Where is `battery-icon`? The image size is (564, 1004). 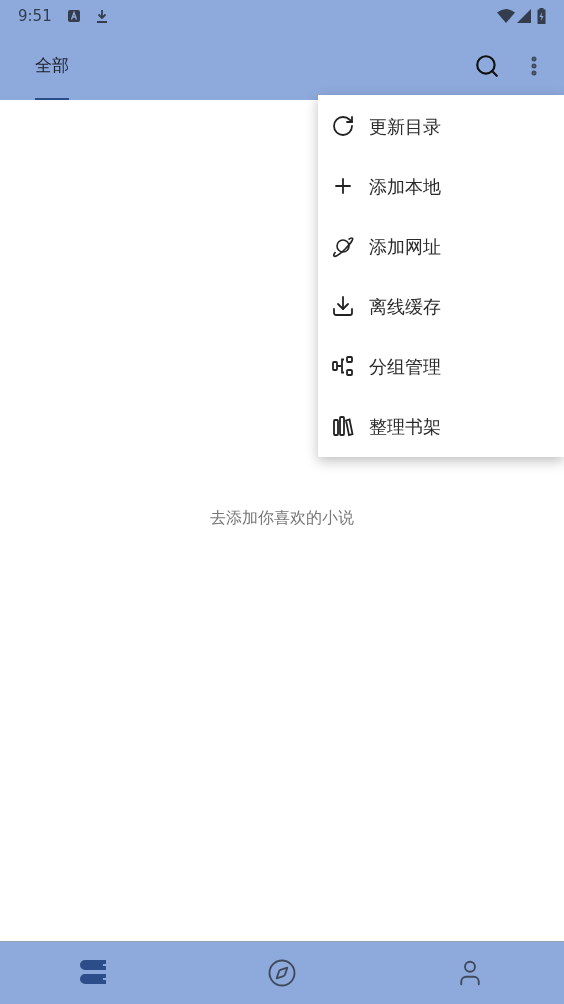 battery-icon is located at coordinates (541, 16).